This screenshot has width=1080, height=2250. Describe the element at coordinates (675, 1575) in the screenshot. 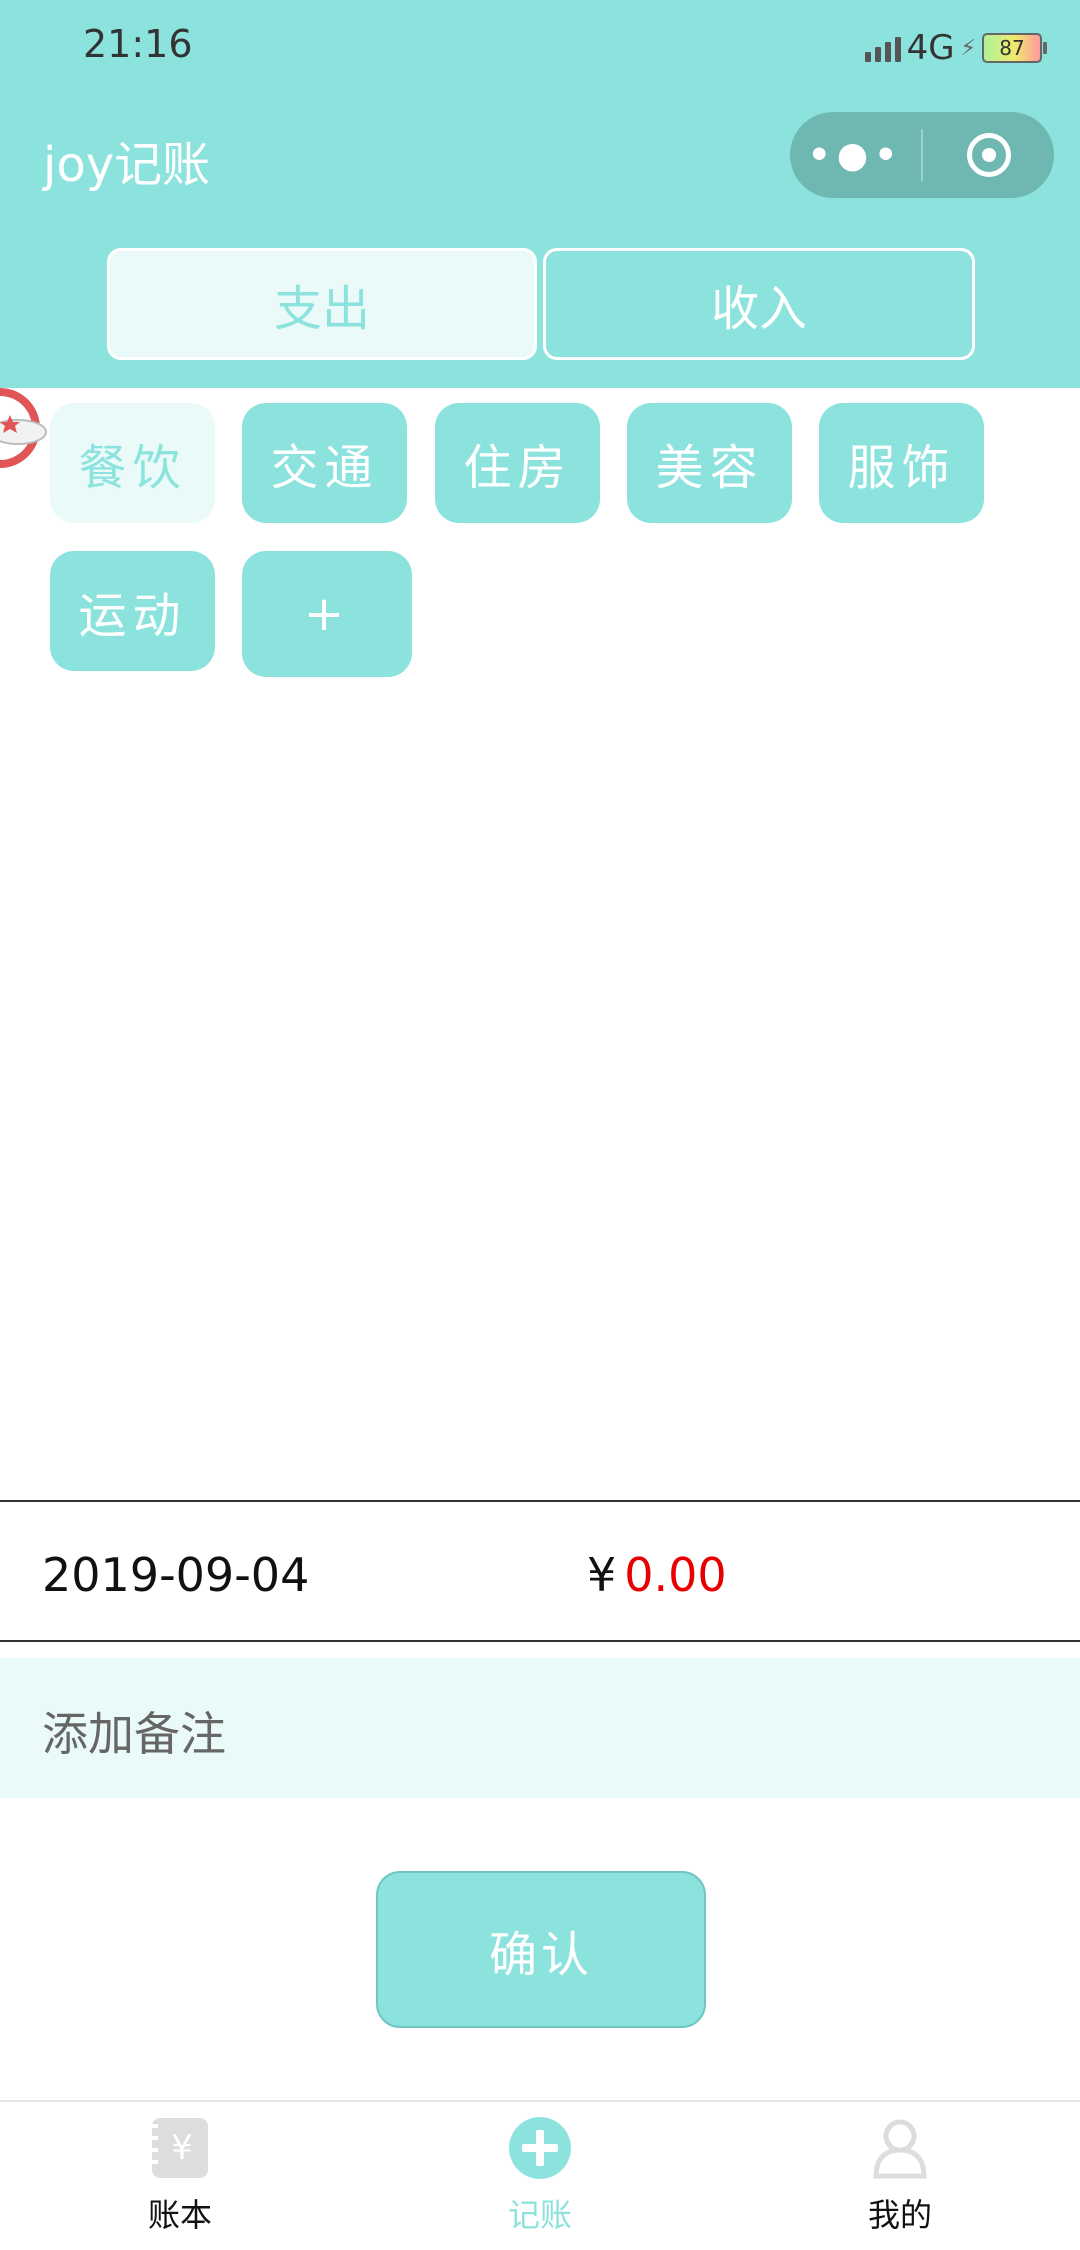

I see `amount-value: 0.00` at that location.